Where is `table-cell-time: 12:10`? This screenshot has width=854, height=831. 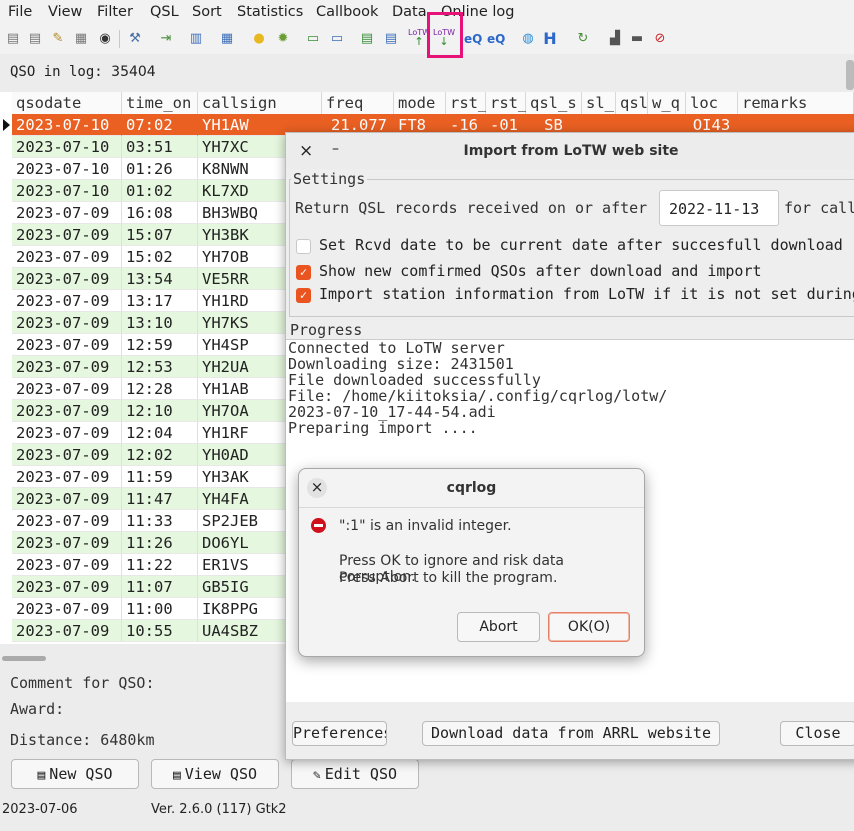
table-cell-time: 12:10 is located at coordinates (160, 411).